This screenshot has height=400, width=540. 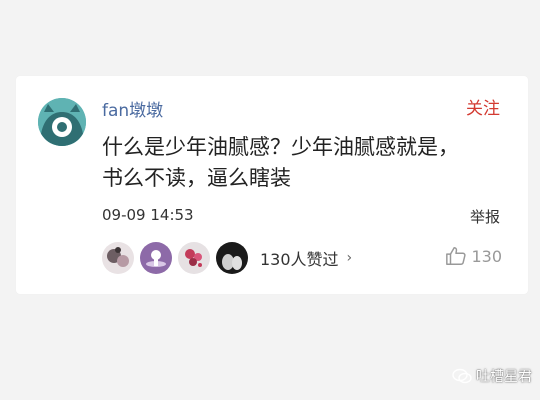 I want to click on thumbs-up-icon, so click(x=456, y=256).